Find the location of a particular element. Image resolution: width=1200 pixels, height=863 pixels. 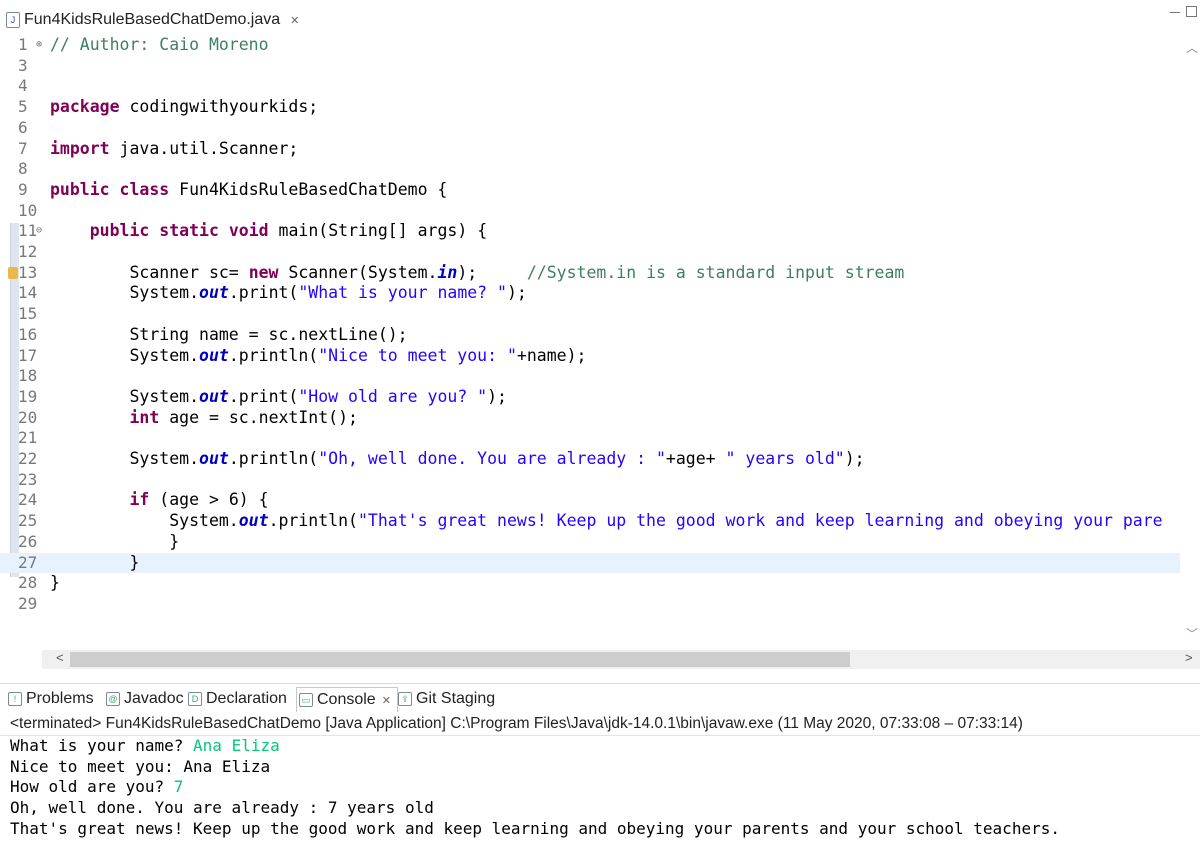

code-line: 16 String name = sc.nextLine(); is located at coordinates (590, 335).